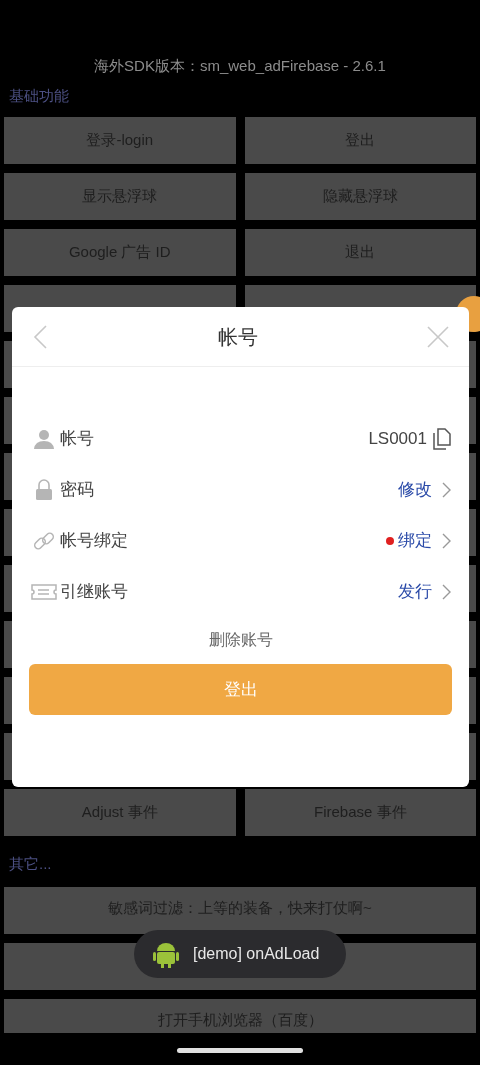 Image resolution: width=480 pixels, height=1065 pixels. What do you see at coordinates (77, 438) in the screenshot?
I see `row-label: 帐号` at bounding box center [77, 438].